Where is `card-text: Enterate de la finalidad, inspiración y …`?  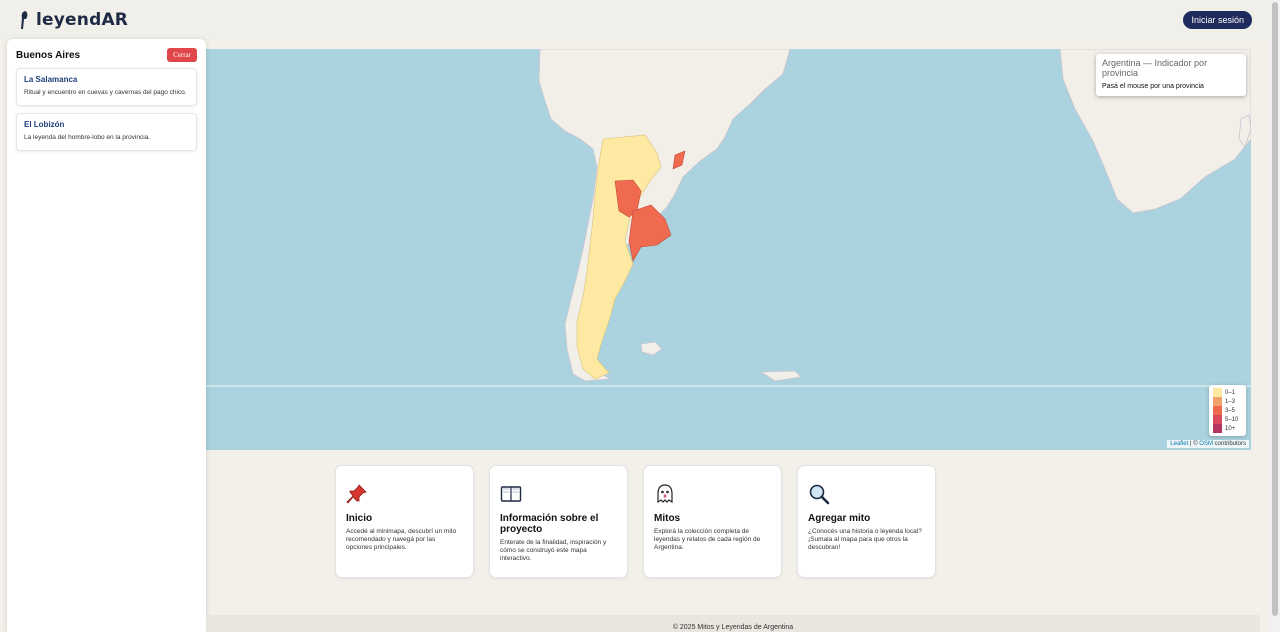
card-text: Enterate de la finalidad, inspiración y … is located at coordinates (553, 550).